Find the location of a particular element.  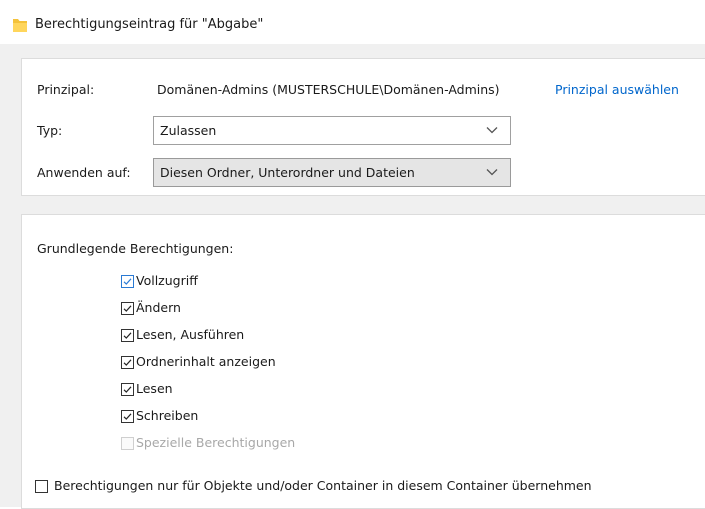

checkbox-write-label: Schreiben is located at coordinates (167, 415).